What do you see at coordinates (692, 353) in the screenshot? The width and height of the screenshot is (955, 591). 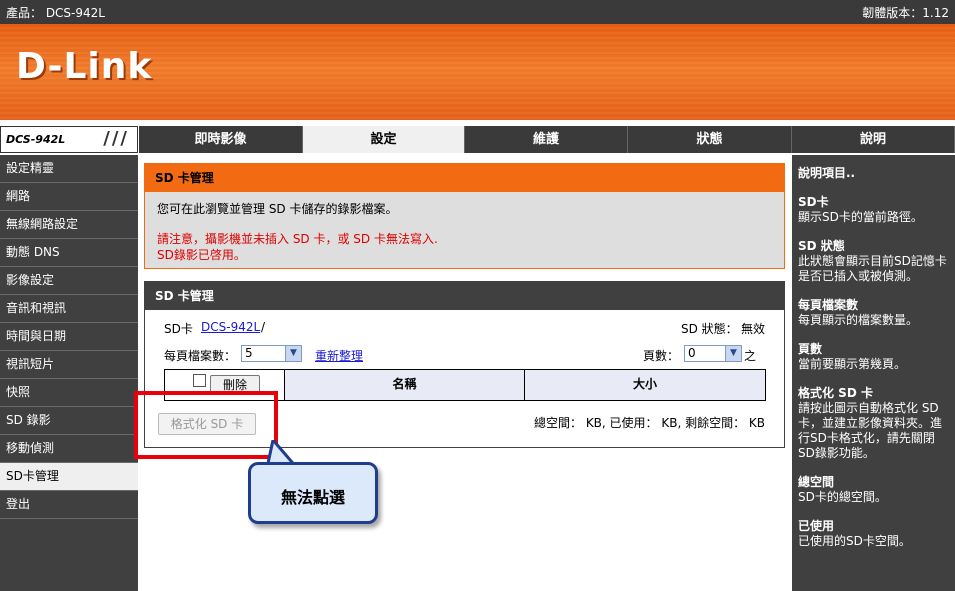 I see `page-value: 0` at bounding box center [692, 353].